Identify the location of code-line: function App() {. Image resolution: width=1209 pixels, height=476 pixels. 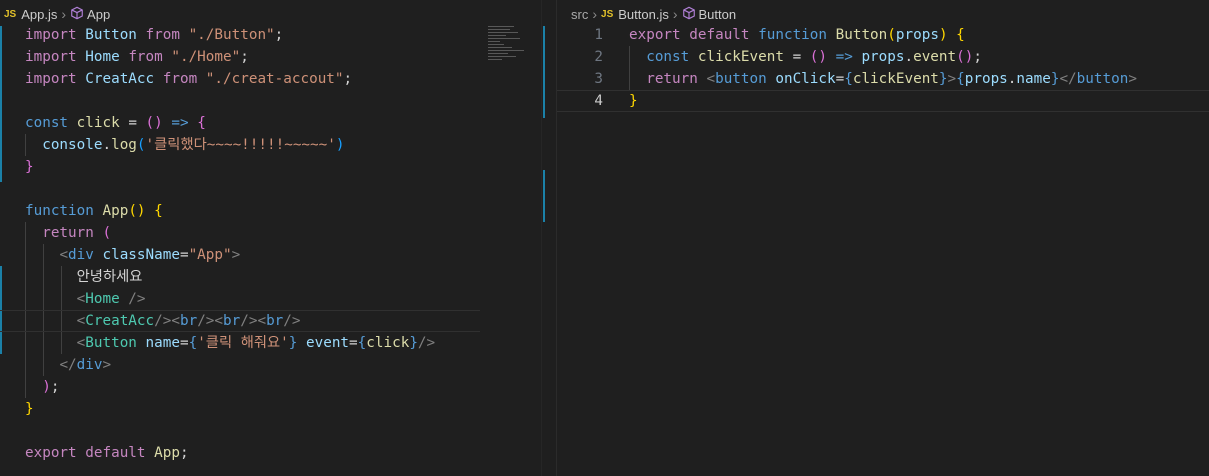
(94, 211).